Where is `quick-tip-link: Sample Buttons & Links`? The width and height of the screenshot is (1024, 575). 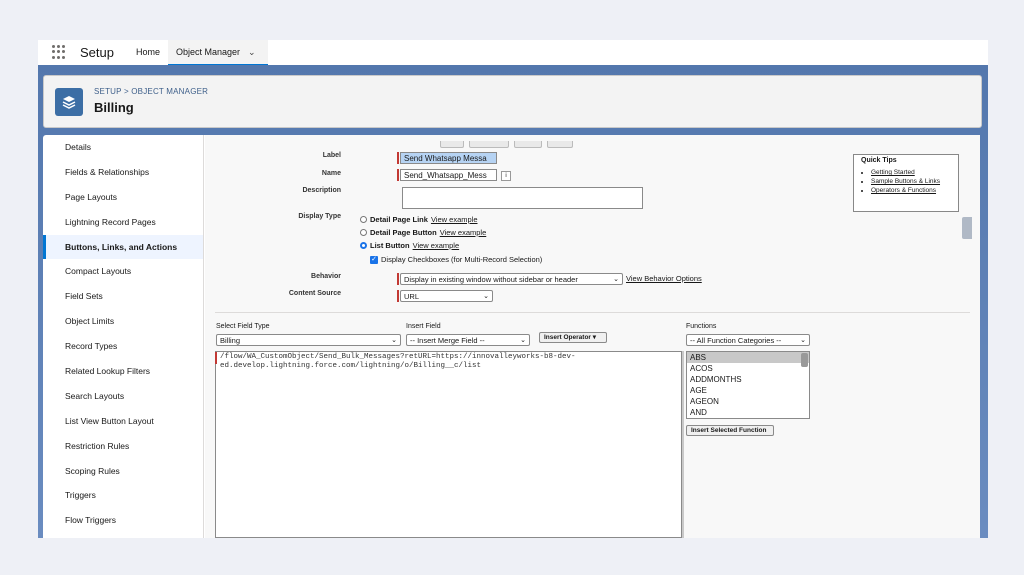
quick-tip-link: Sample Buttons & Links is located at coordinates (905, 181).